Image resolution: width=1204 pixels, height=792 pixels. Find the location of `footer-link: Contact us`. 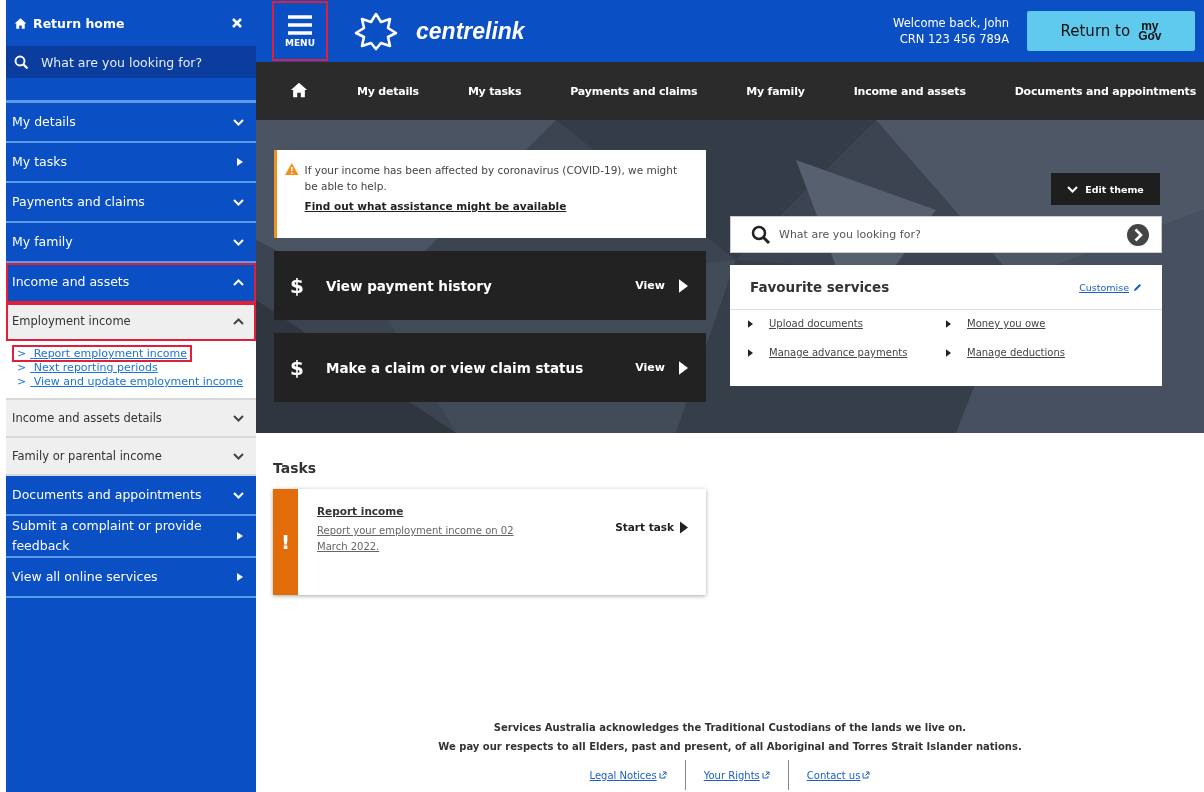

footer-link: Contact us is located at coordinates (838, 775).